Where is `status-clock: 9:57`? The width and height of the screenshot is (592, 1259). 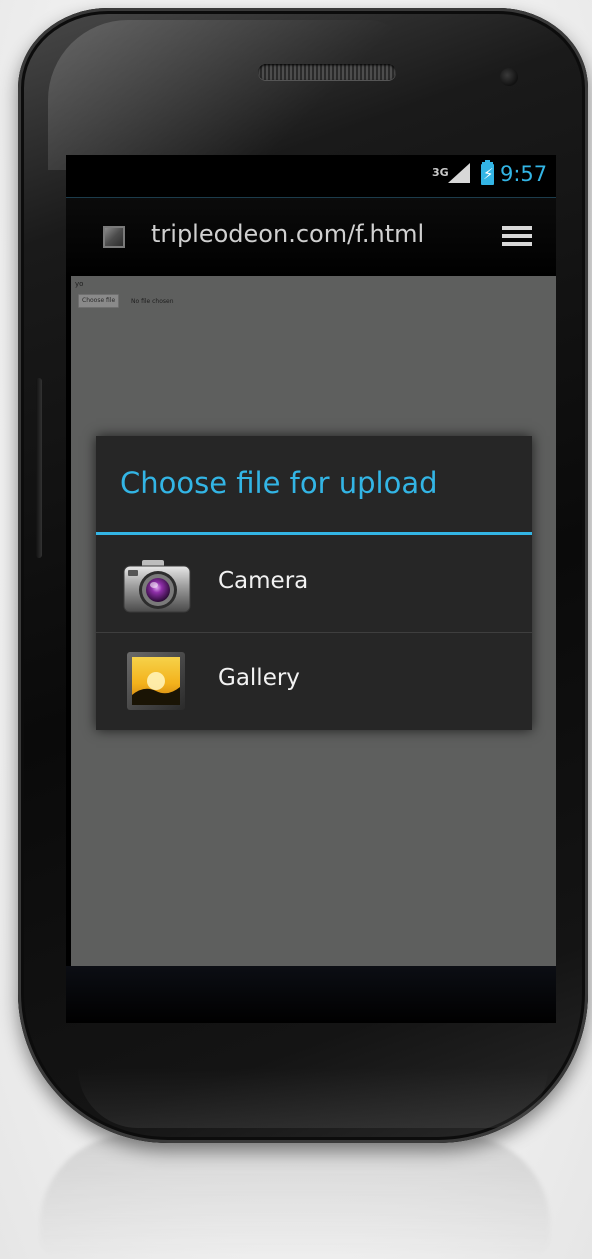
status-clock: 9:57 is located at coordinates (524, 174).